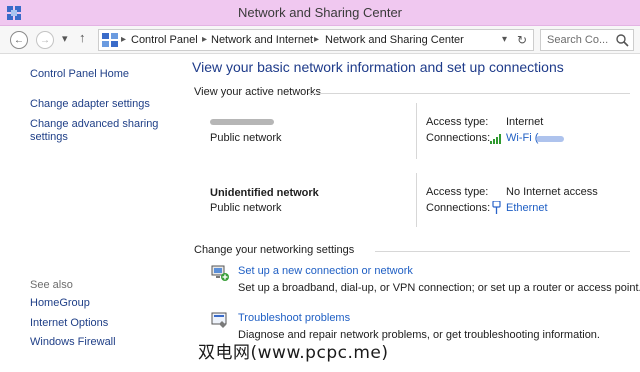 The image size is (640, 372). I want to click on sidebar-link-homegroup: HomeGroup, so click(60, 303).